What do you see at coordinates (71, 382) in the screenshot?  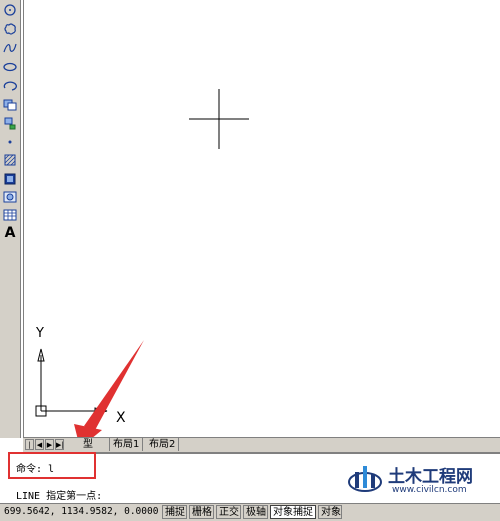 I see `ucs-icon` at bounding box center [71, 382].